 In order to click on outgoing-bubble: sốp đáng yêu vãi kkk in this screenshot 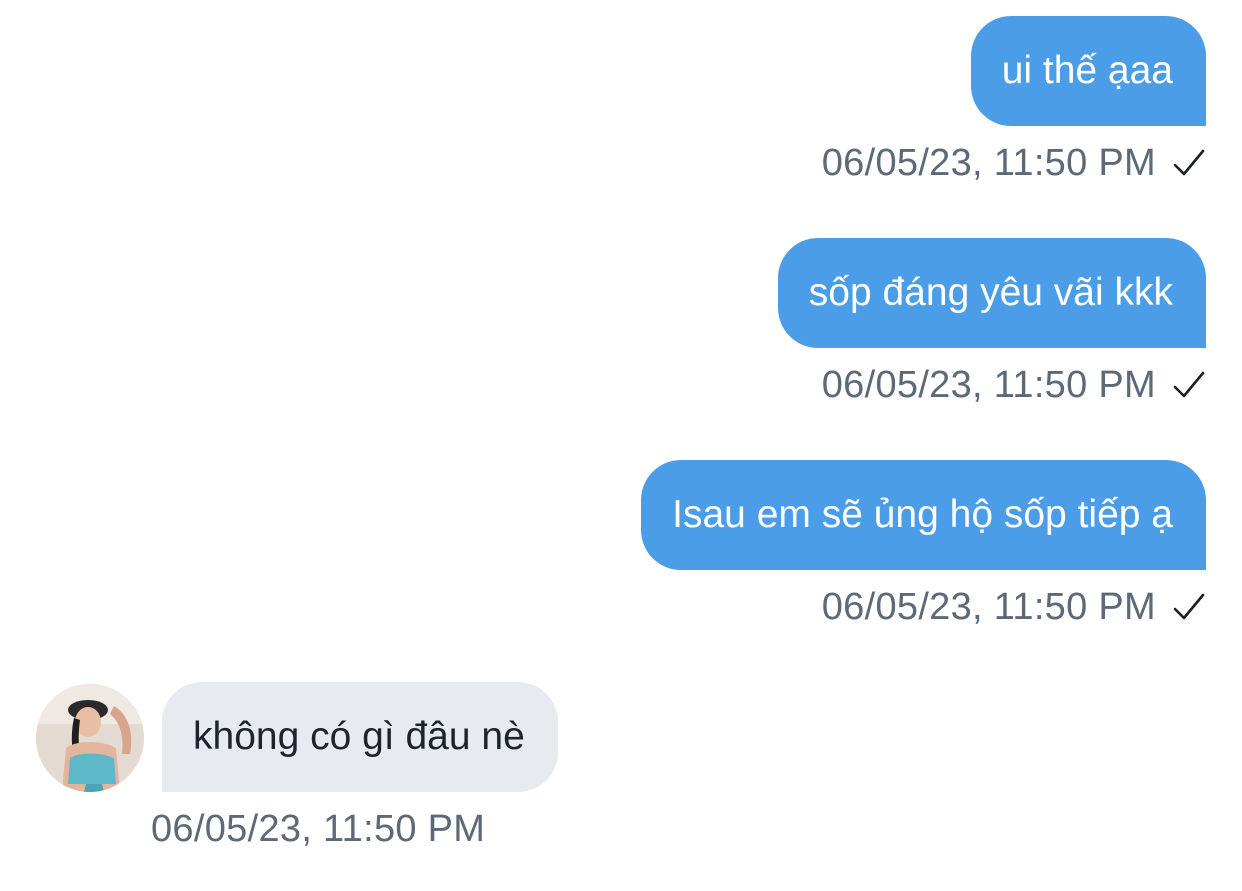, I will do `click(991, 293)`.